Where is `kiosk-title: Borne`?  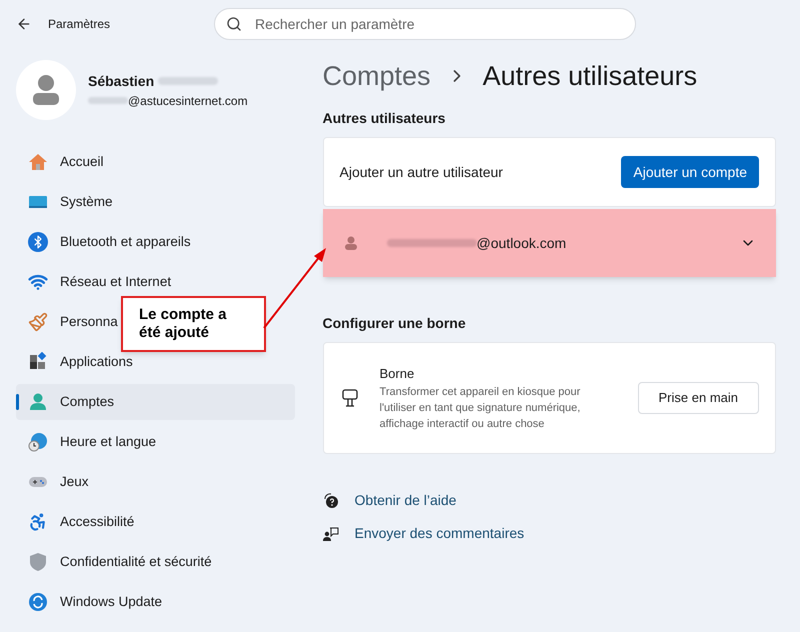 kiosk-title: Borne is located at coordinates (398, 374).